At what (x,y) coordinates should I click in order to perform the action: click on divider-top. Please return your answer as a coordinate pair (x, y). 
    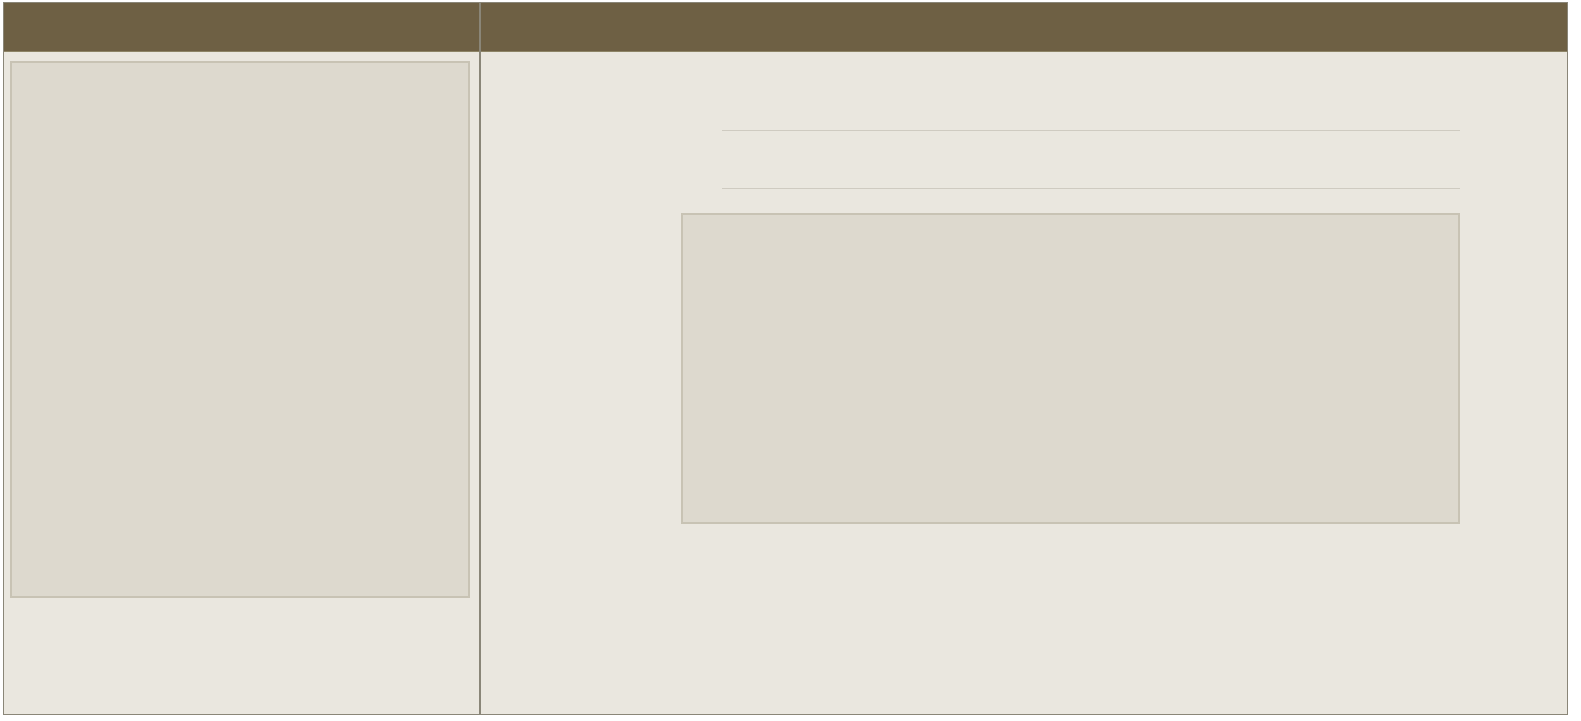
    Looking at the image, I should click on (1091, 130).